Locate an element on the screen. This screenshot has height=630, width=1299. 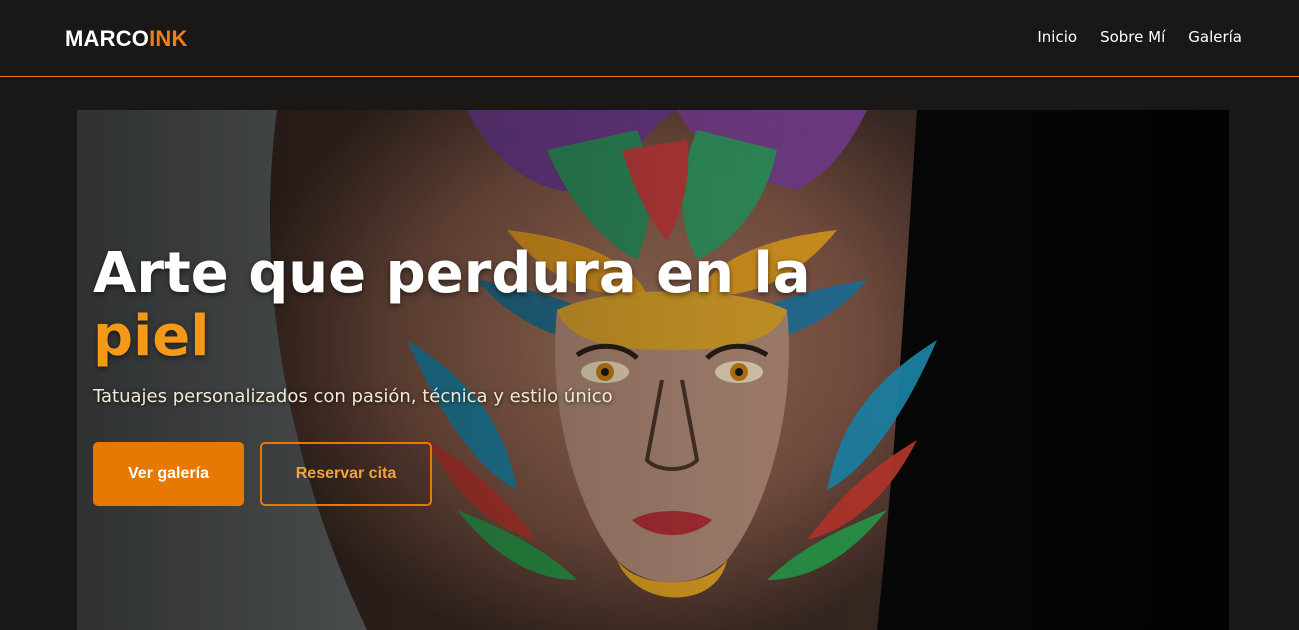
main-nav: Inicio Sobre Mí Galería is located at coordinates (1139, 37).